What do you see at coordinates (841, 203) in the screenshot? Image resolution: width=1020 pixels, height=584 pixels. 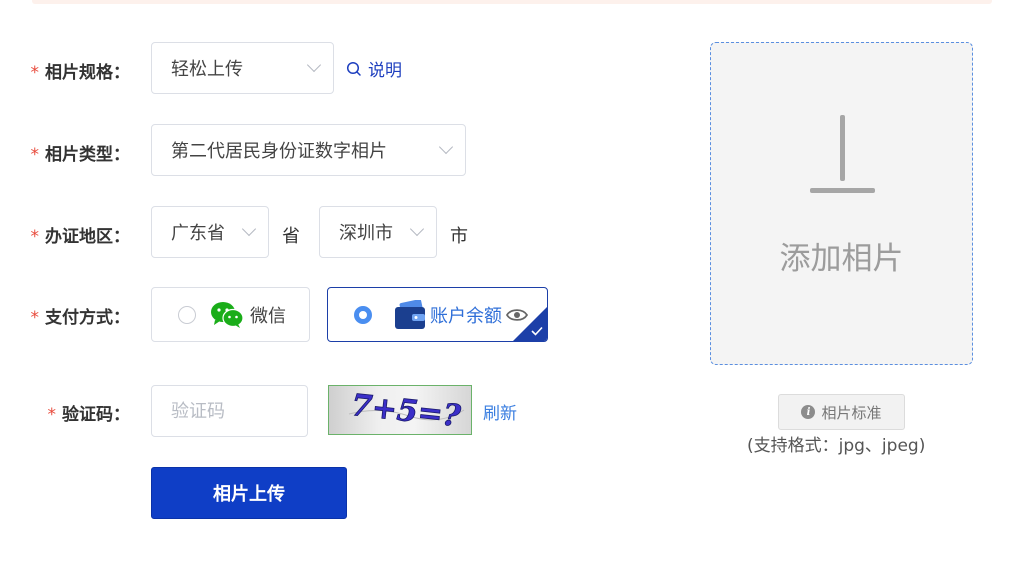 I see `add-photo-dropzone: 添加相片` at bounding box center [841, 203].